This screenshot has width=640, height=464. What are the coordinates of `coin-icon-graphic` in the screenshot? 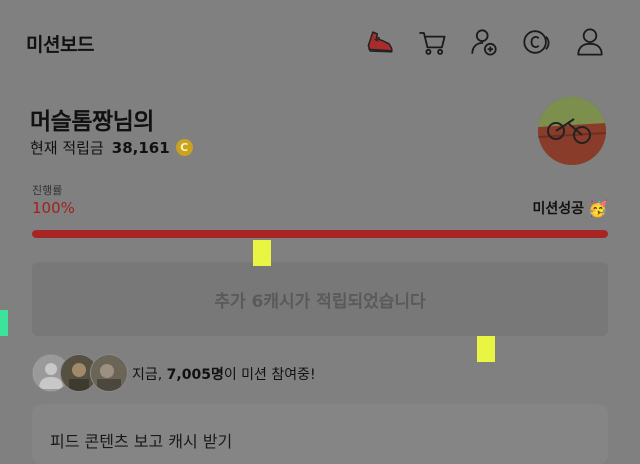 It's located at (536, 42).